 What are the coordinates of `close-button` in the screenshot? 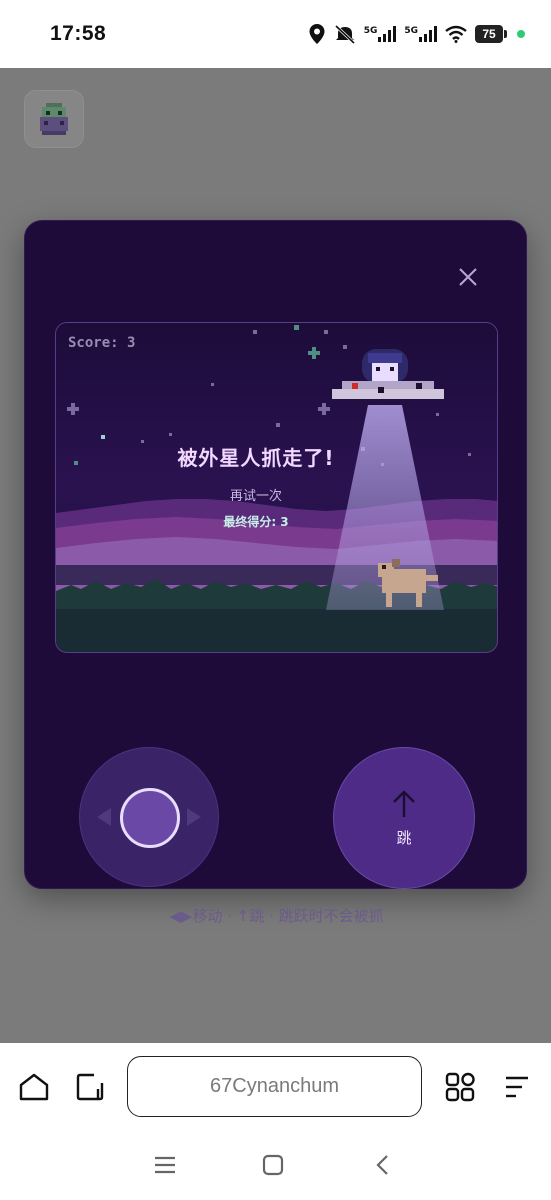 It's located at (468, 277).